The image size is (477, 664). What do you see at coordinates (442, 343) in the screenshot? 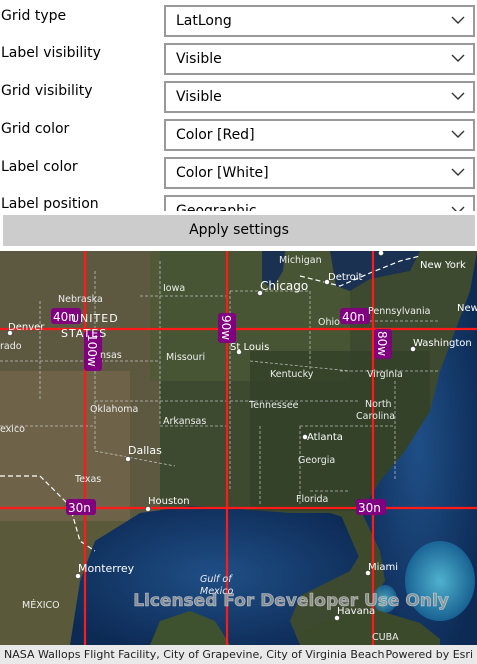
I see `label-washington: Washington` at bounding box center [442, 343].